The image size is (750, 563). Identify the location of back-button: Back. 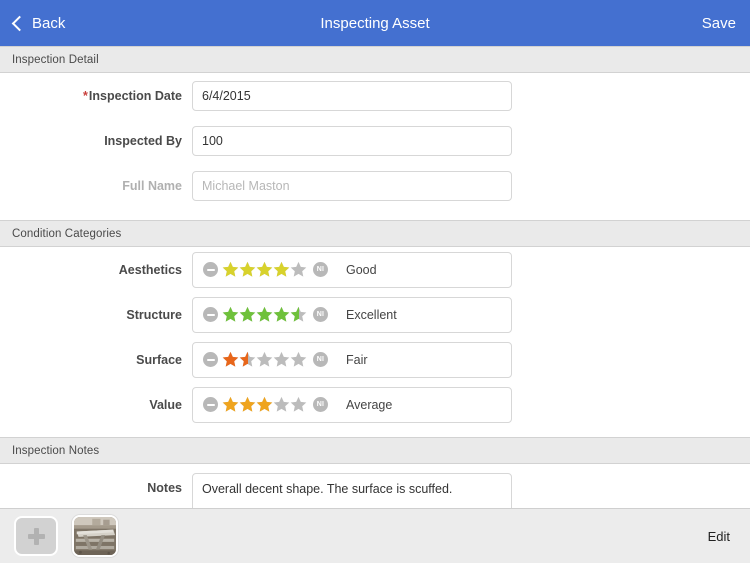
(38, 23).